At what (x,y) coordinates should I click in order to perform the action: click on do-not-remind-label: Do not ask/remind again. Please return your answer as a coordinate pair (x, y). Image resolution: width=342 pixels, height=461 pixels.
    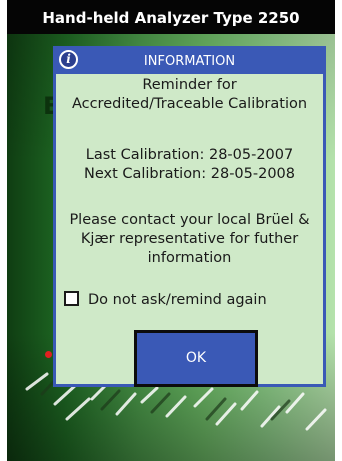
    Looking at the image, I should click on (177, 300).